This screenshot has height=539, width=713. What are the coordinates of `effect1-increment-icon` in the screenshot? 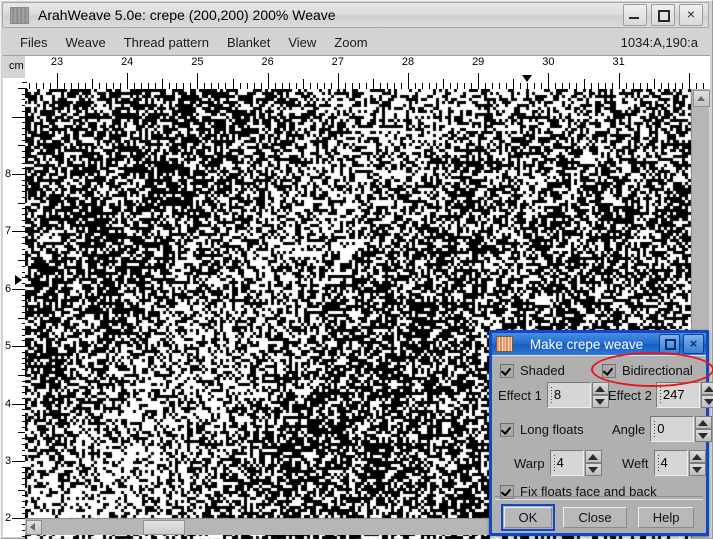 It's located at (600, 388).